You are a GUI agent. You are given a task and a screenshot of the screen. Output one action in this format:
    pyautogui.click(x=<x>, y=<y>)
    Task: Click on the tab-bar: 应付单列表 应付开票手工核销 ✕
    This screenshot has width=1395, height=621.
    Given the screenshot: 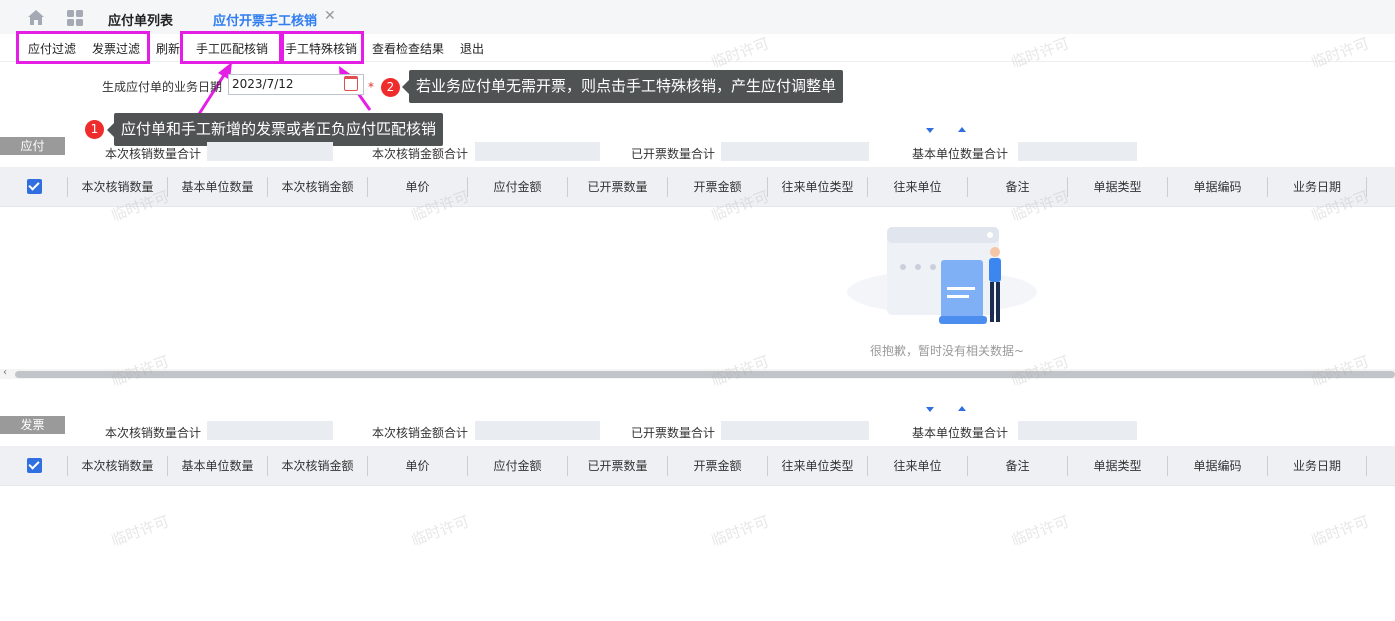 What is the action you would take?
    pyautogui.click(x=697, y=17)
    